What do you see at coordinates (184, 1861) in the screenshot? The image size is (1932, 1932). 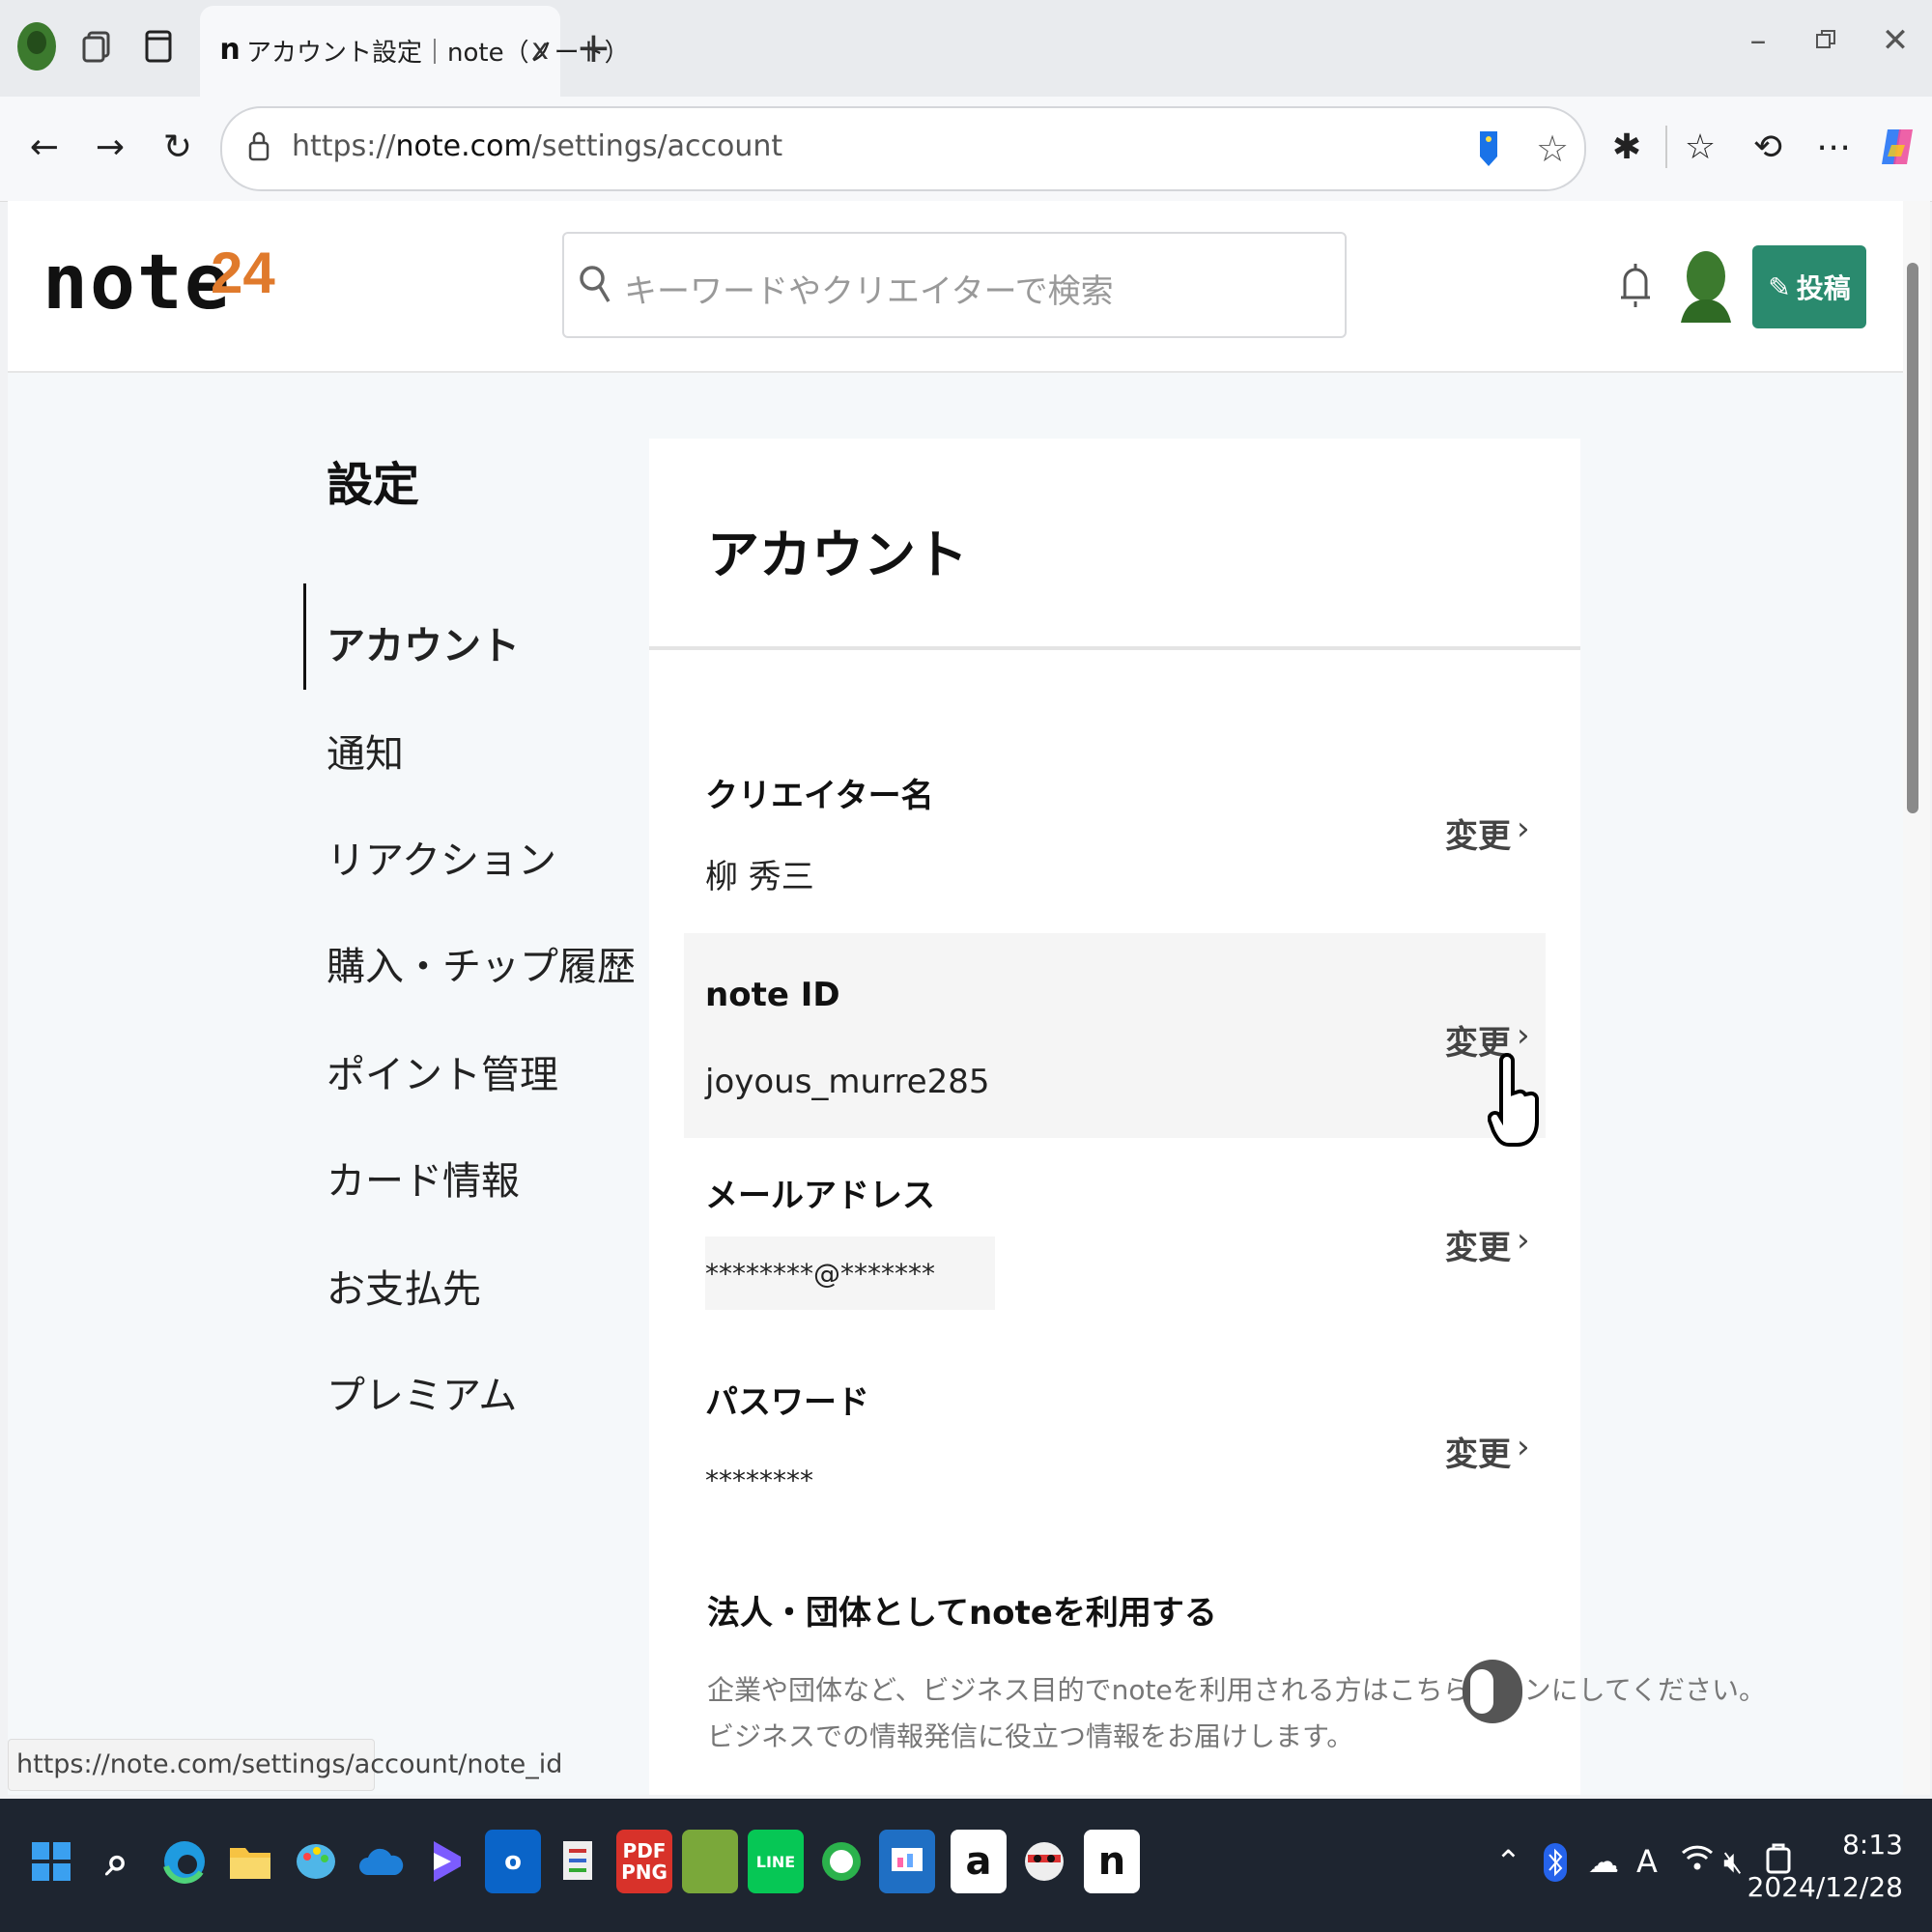 I see `edge-browser-icon` at bounding box center [184, 1861].